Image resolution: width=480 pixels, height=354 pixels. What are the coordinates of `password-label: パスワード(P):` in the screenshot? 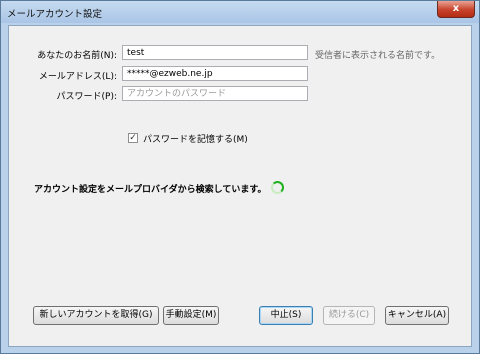 It's located at (86, 97).